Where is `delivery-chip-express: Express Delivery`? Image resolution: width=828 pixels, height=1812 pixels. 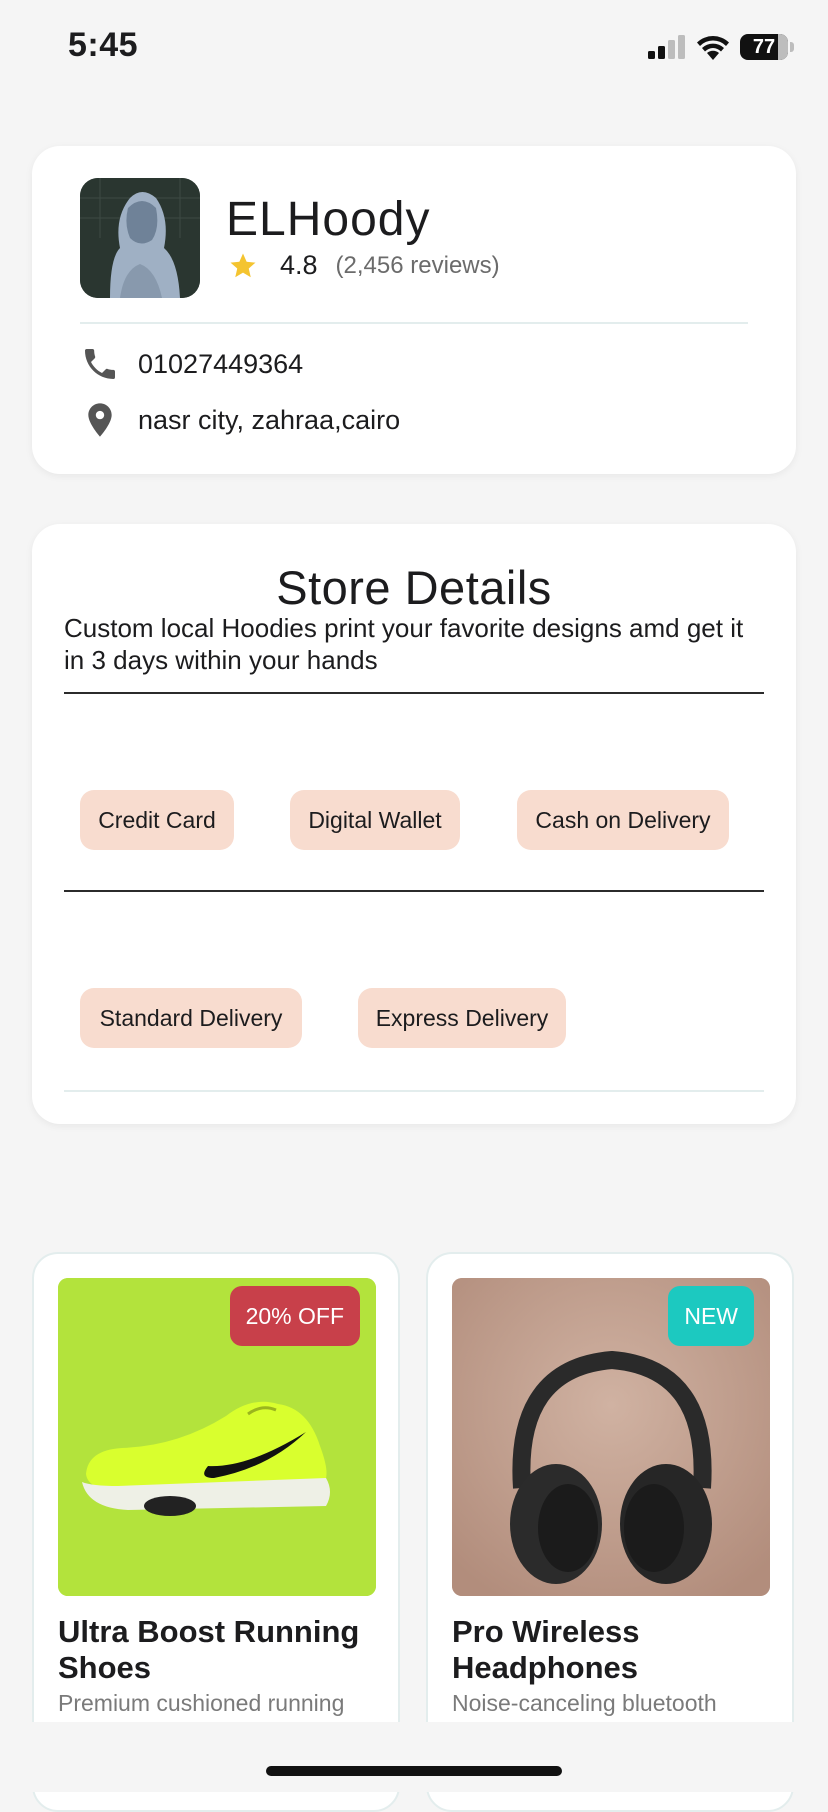 delivery-chip-express: Express Delivery is located at coordinates (462, 1018).